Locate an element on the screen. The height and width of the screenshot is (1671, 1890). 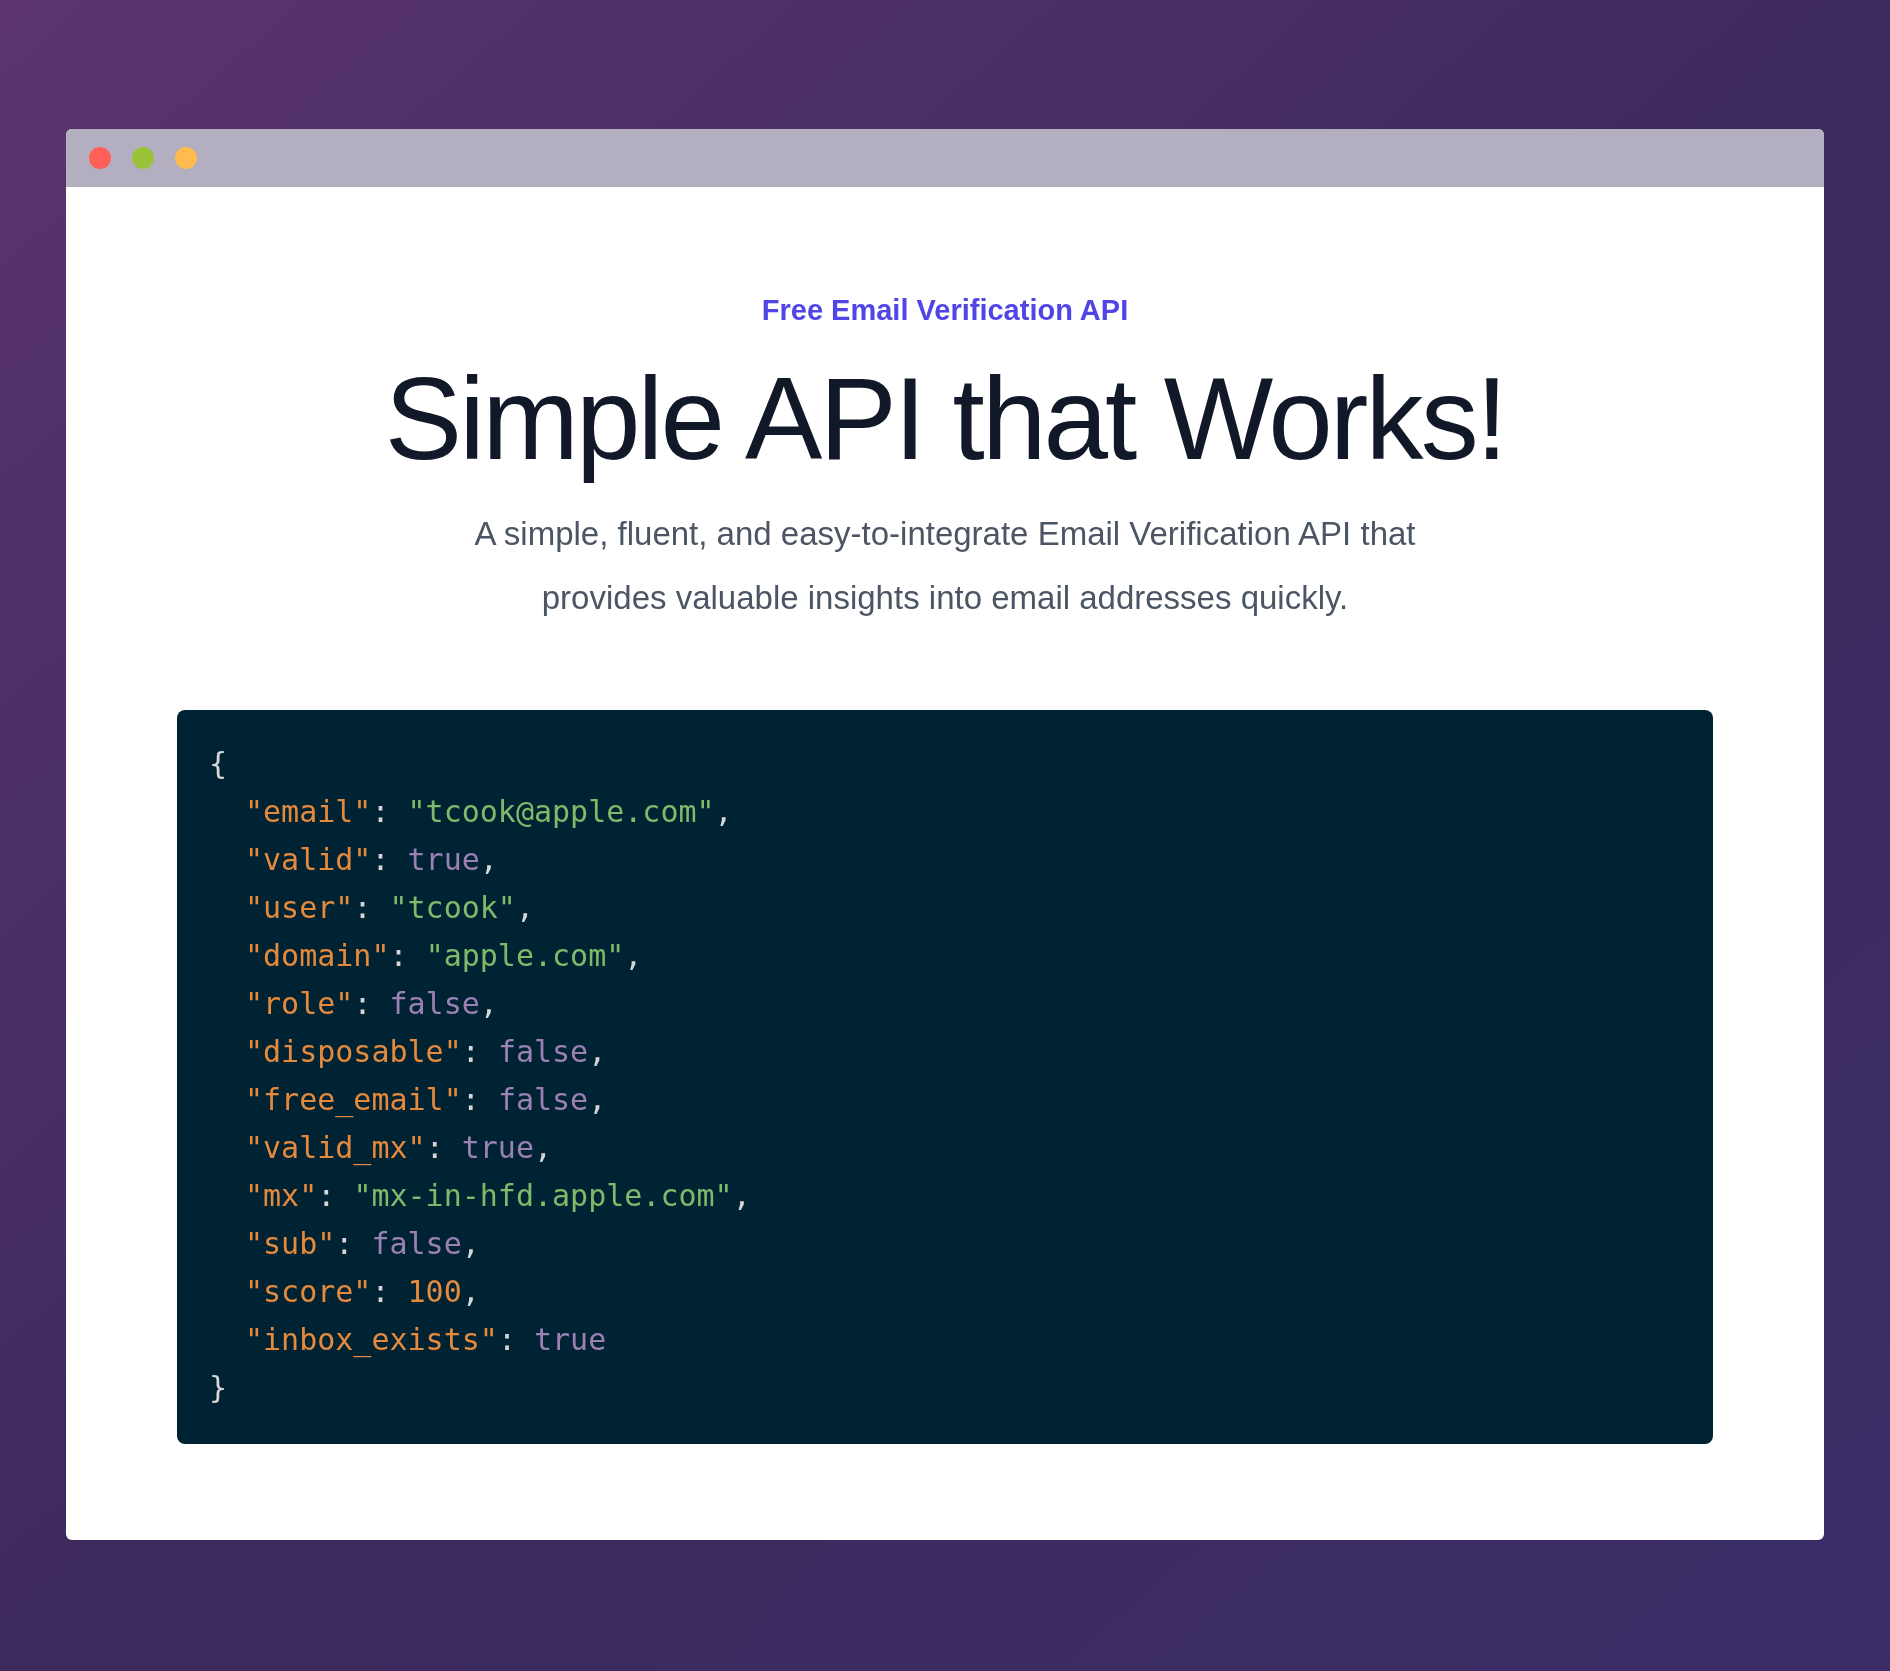
code-line: "inbox_exists": true is located at coordinates (426, 1340).